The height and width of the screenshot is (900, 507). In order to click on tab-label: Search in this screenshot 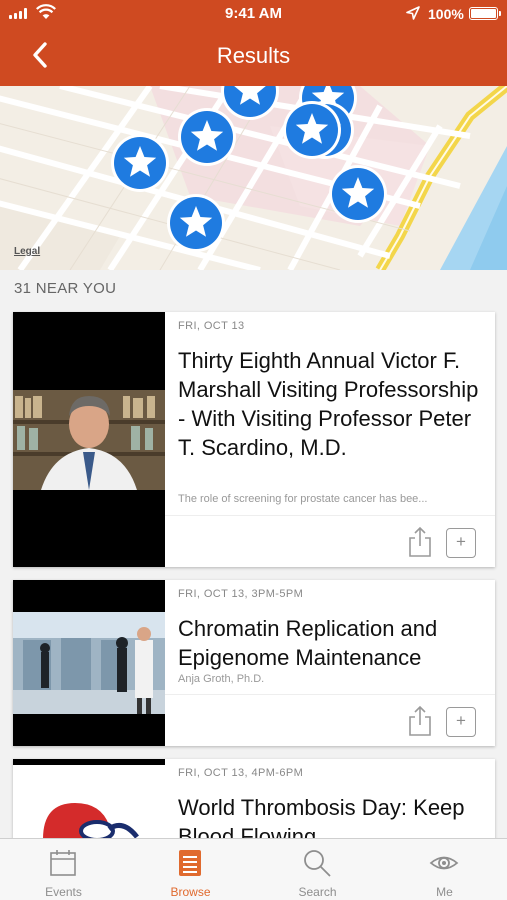, I will do `click(317, 892)`.